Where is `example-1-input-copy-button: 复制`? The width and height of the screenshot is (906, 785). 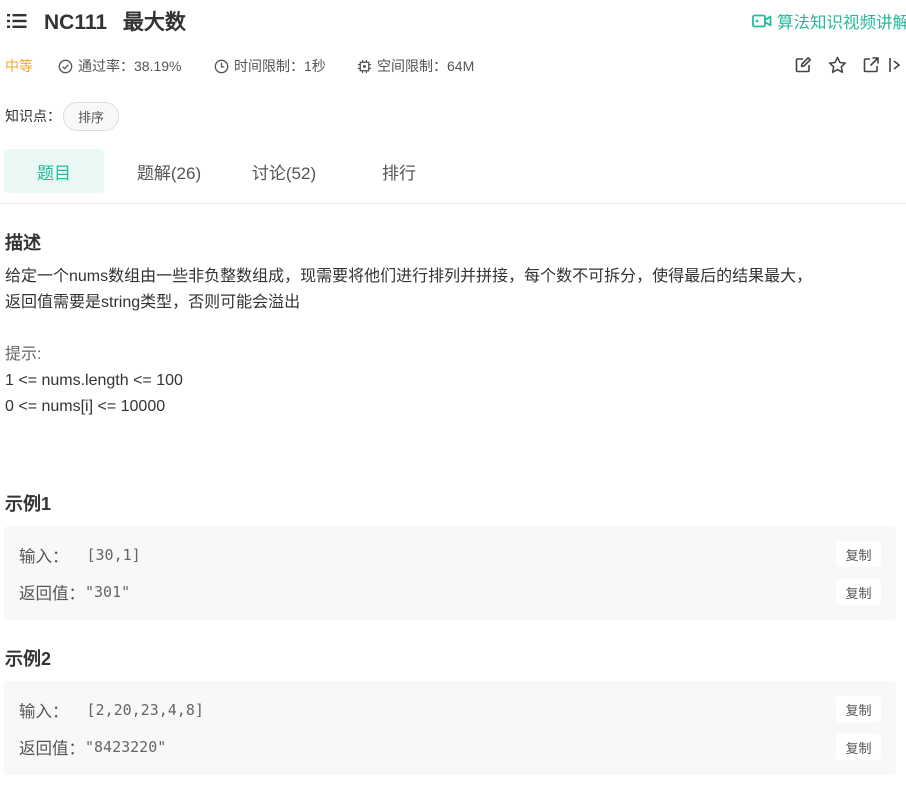 example-1-input-copy-button: 复制 is located at coordinates (858, 554).